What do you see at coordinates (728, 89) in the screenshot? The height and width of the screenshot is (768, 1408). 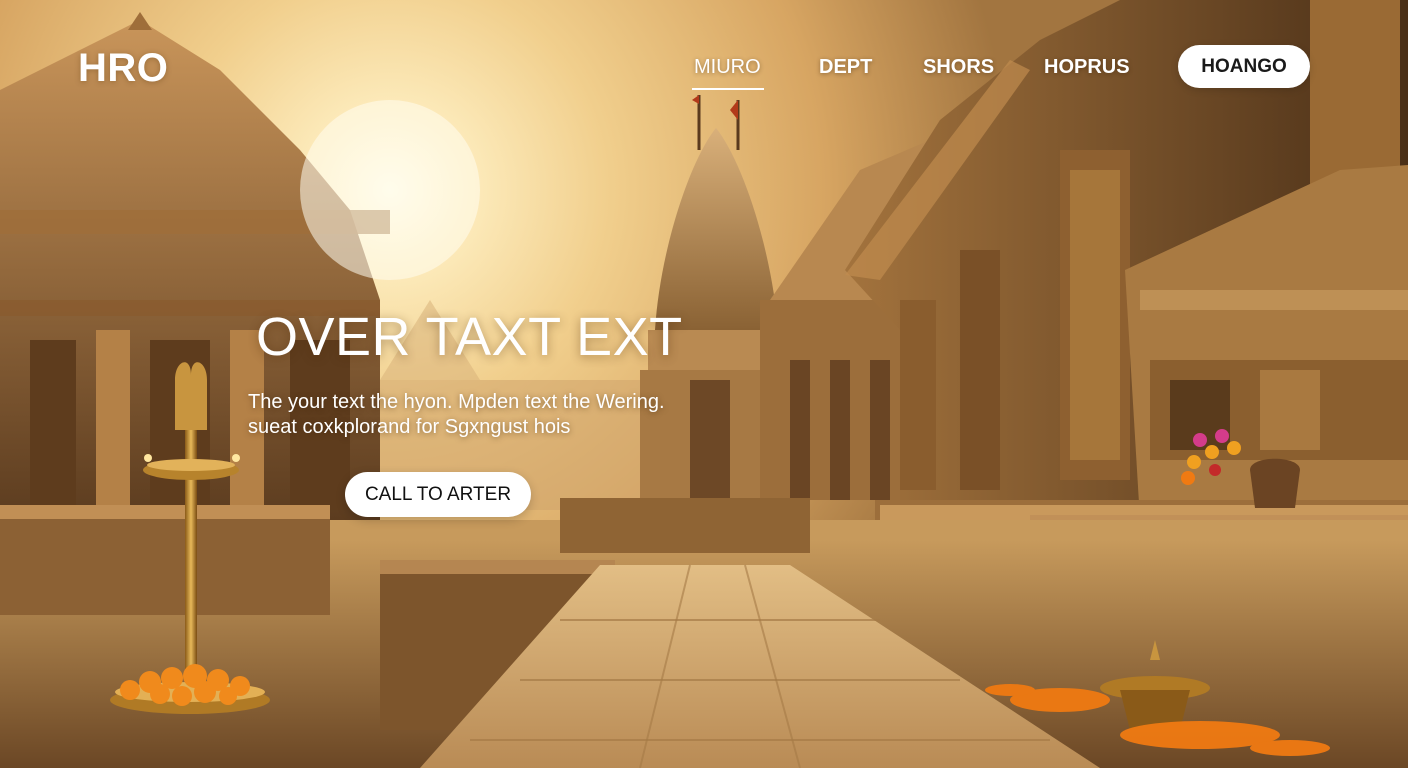 I see `nav-active-indicator` at bounding box center [728, 89].